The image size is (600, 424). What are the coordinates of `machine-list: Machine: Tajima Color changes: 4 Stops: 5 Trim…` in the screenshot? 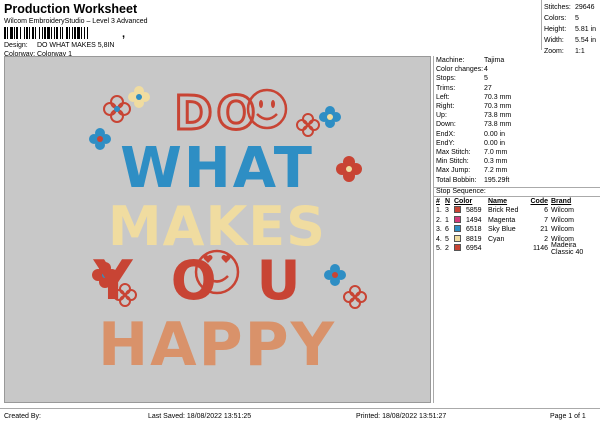 It's located at (517, 120).